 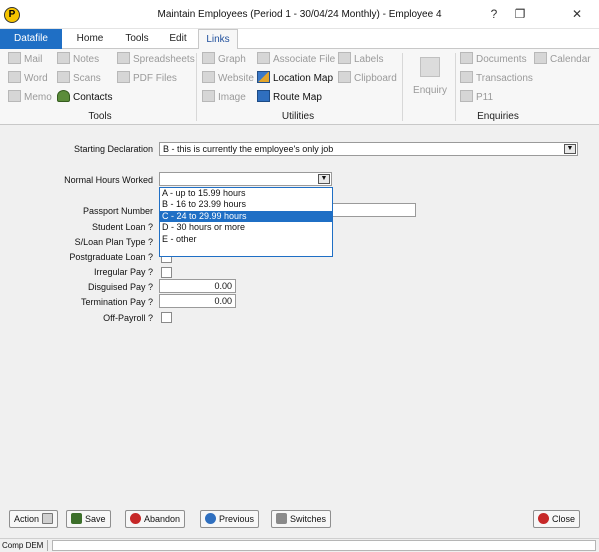 I want to click on ribbon-scans-button: Scans, so click(x=79, y=79).